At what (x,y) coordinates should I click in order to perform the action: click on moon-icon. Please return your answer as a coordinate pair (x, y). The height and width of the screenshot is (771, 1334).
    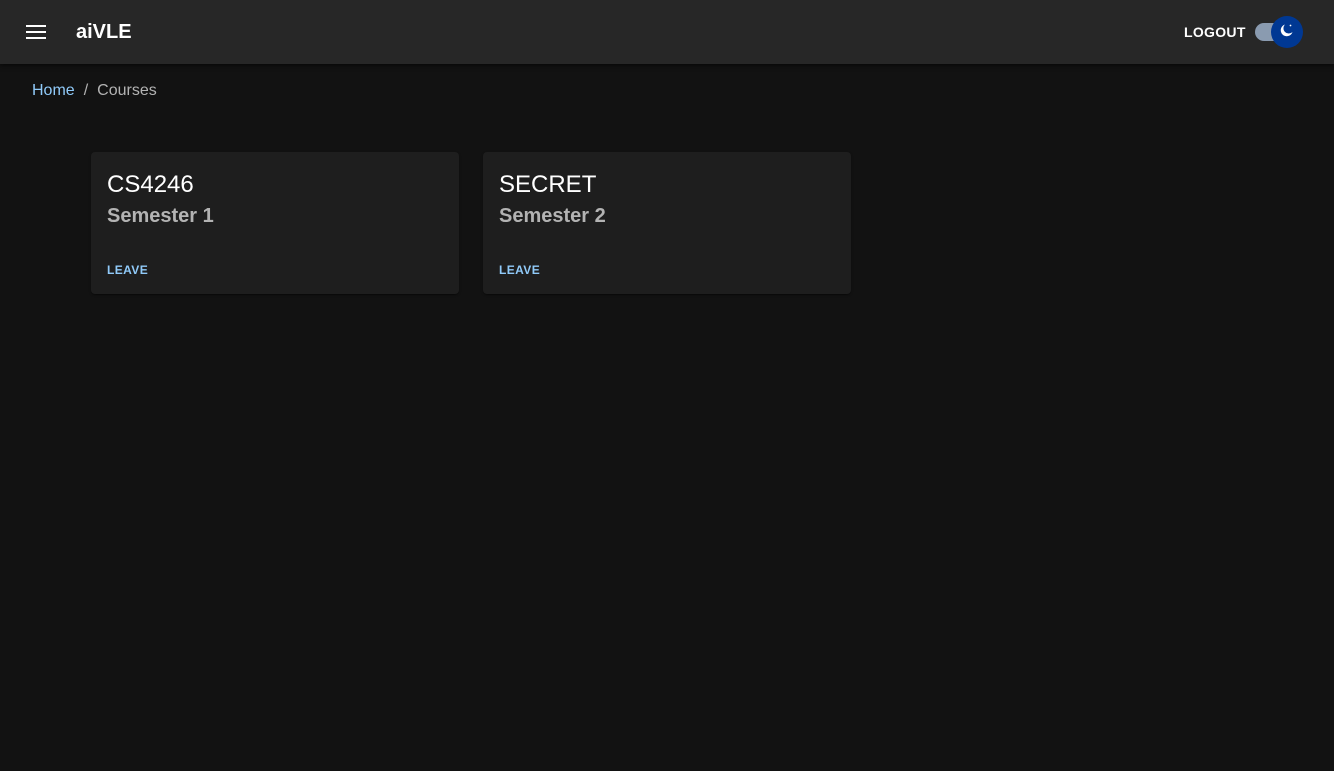
    Looking at the image, I should click on (1287, 32).